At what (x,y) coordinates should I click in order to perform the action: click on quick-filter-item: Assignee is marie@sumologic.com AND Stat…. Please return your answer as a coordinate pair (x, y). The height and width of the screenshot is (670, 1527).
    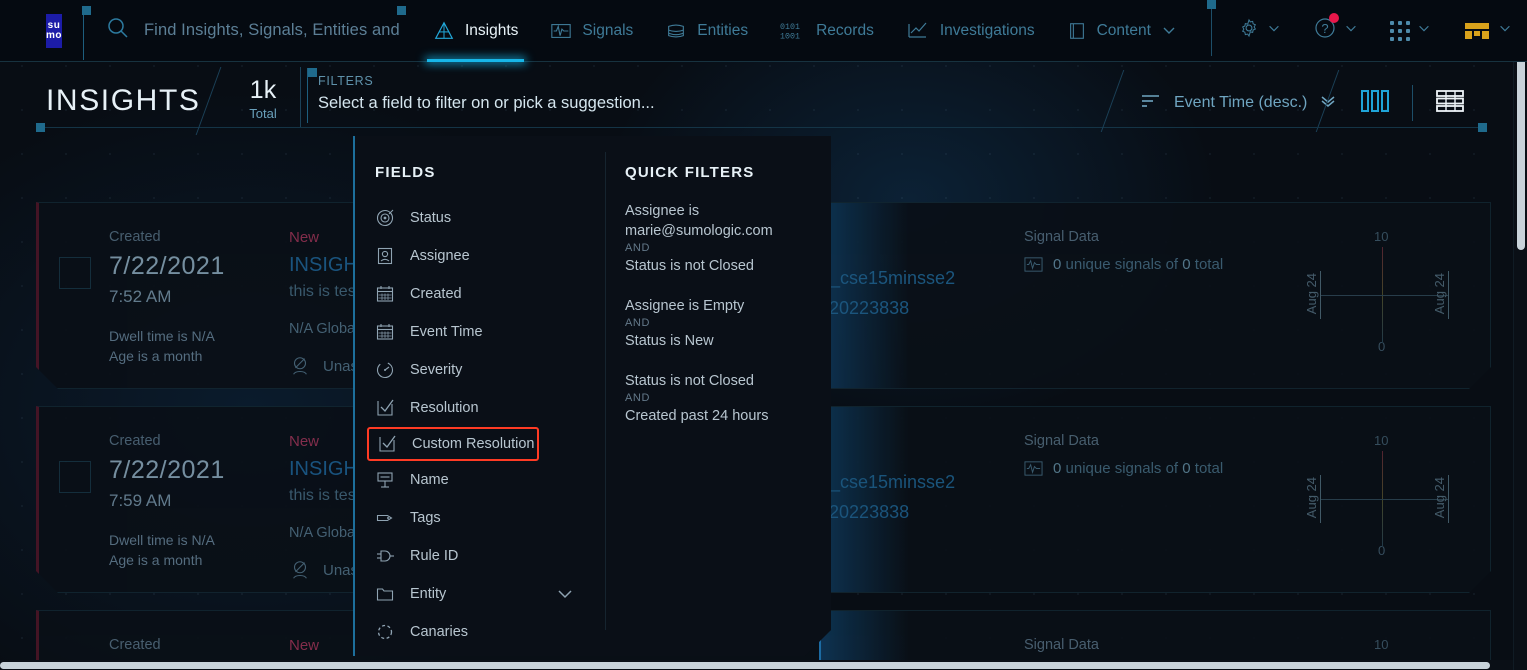
    Looking at the image, I should click on (728, 238).